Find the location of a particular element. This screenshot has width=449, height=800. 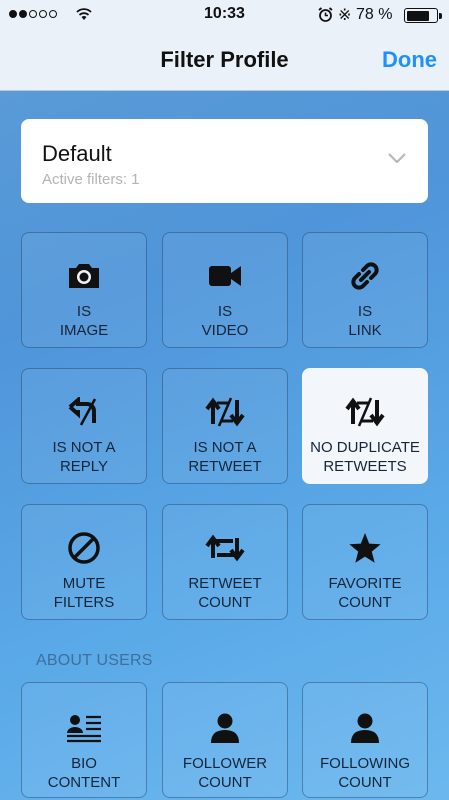

battery-icon is located at coordinates (423, 15).